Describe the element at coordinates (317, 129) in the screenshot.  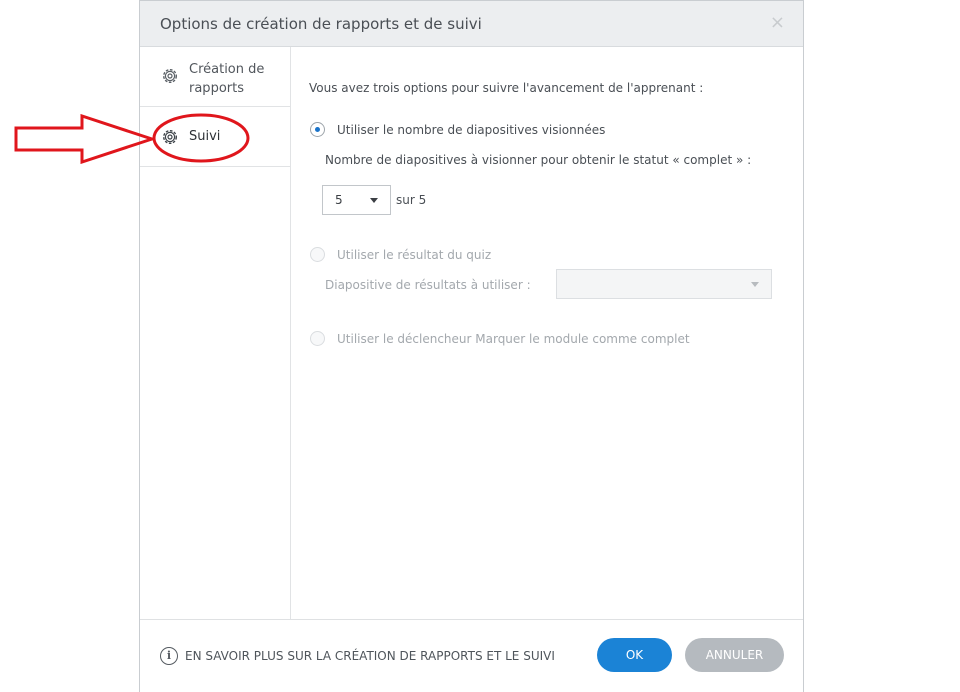
I see `radio-slides-viewed` at that location.